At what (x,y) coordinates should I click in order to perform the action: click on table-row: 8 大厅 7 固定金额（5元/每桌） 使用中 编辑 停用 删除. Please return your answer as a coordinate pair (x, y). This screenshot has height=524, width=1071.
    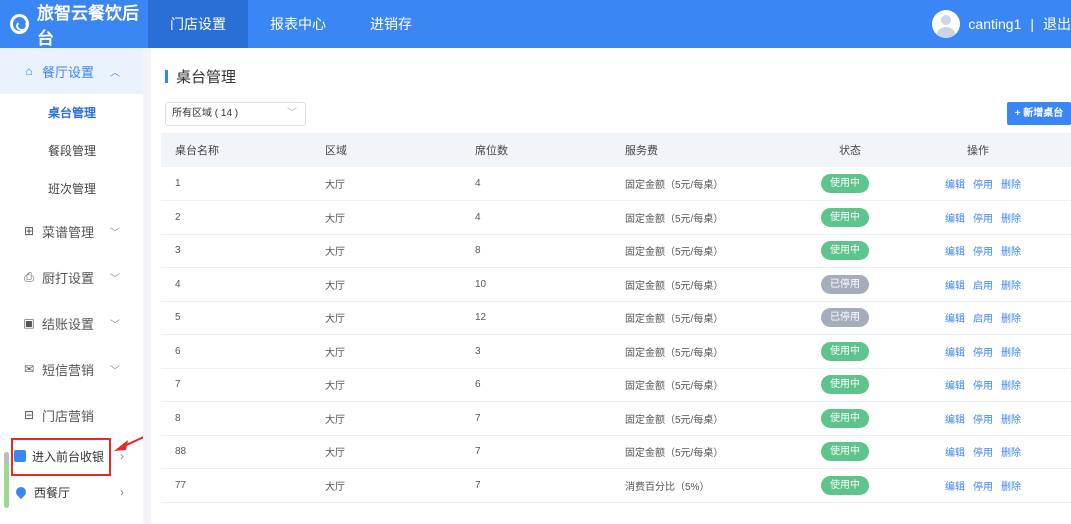
    Looking at the image, I should click on (616, 418).